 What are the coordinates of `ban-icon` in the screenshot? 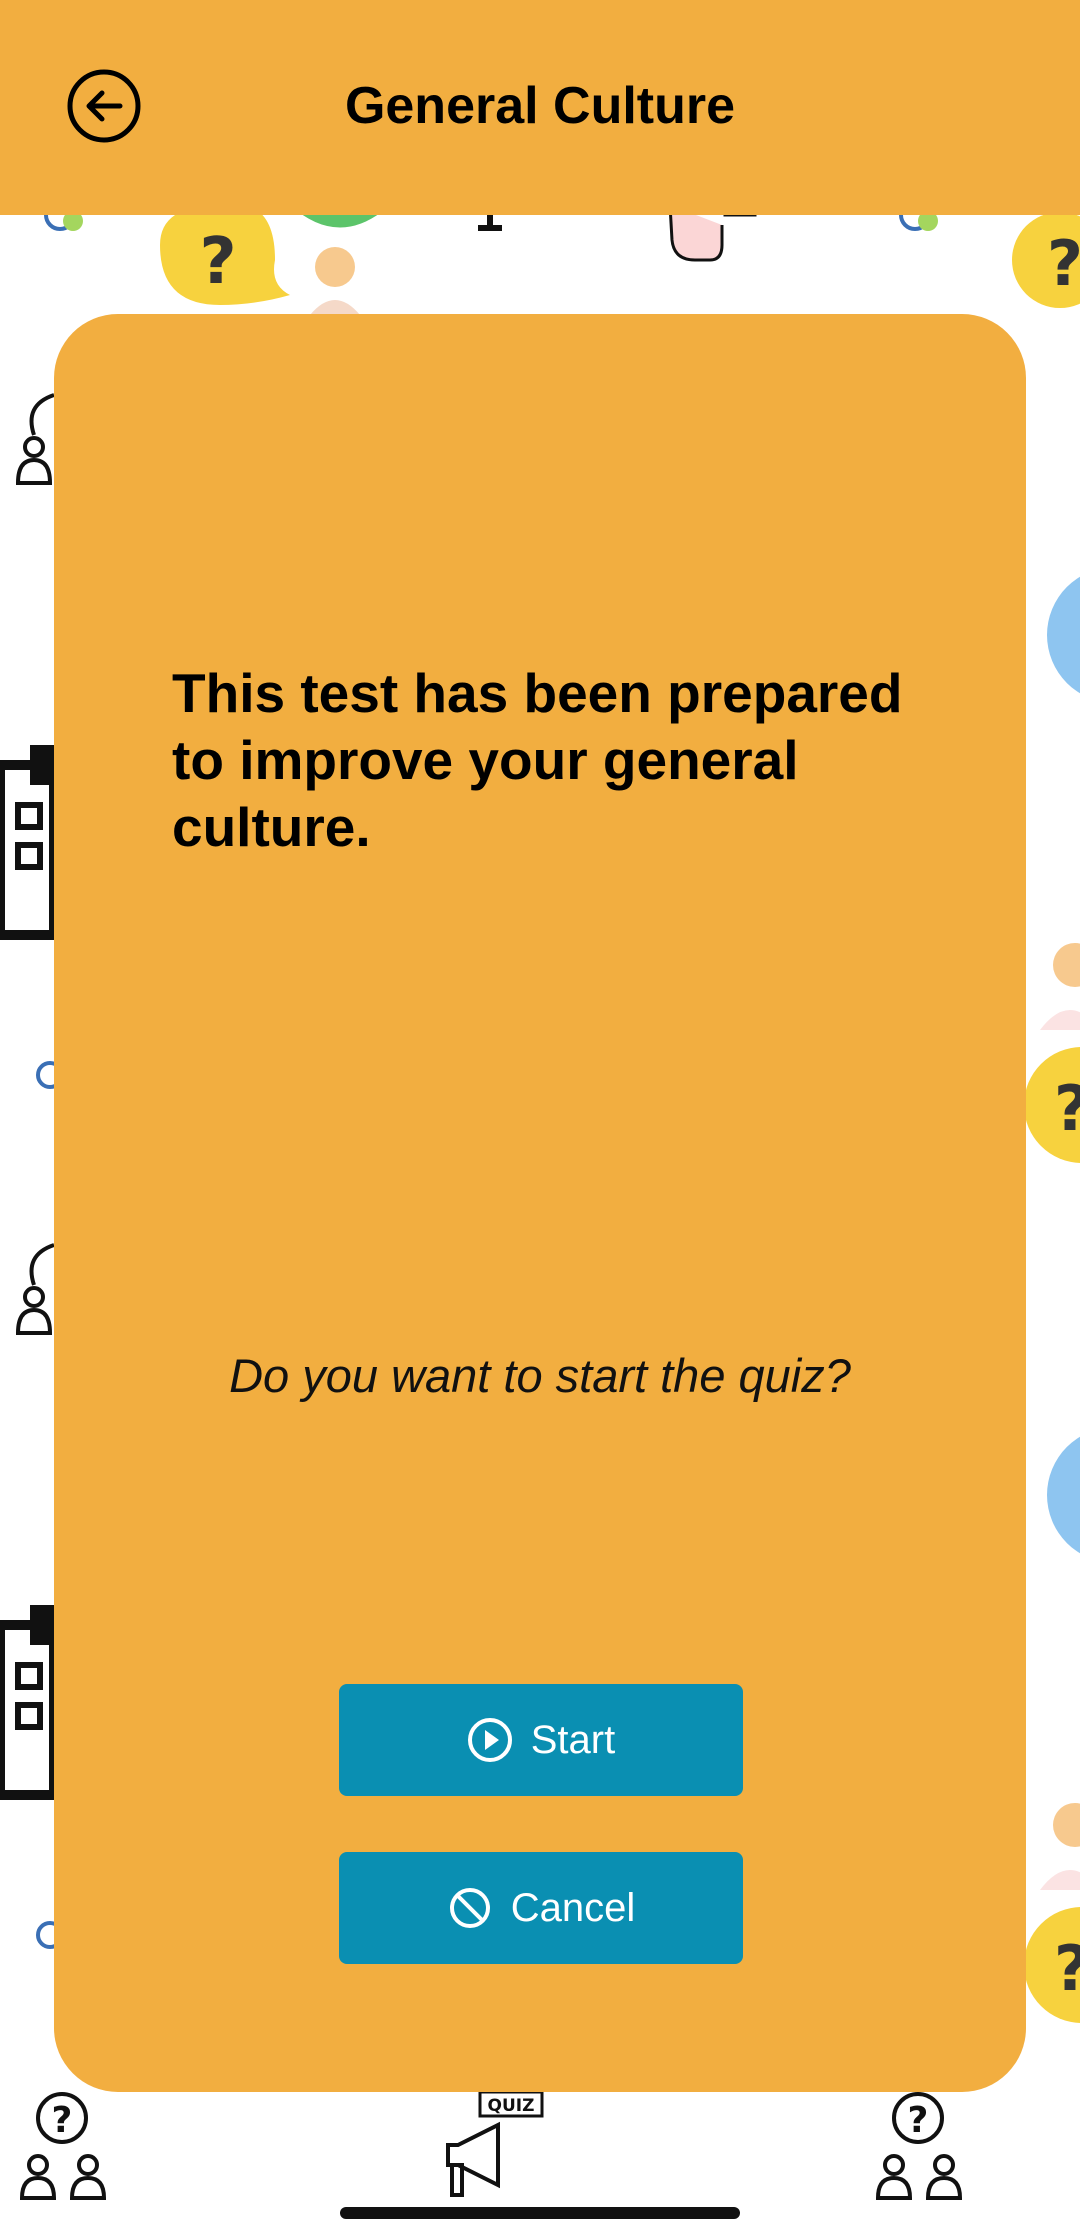 It's located at (470, 1908).